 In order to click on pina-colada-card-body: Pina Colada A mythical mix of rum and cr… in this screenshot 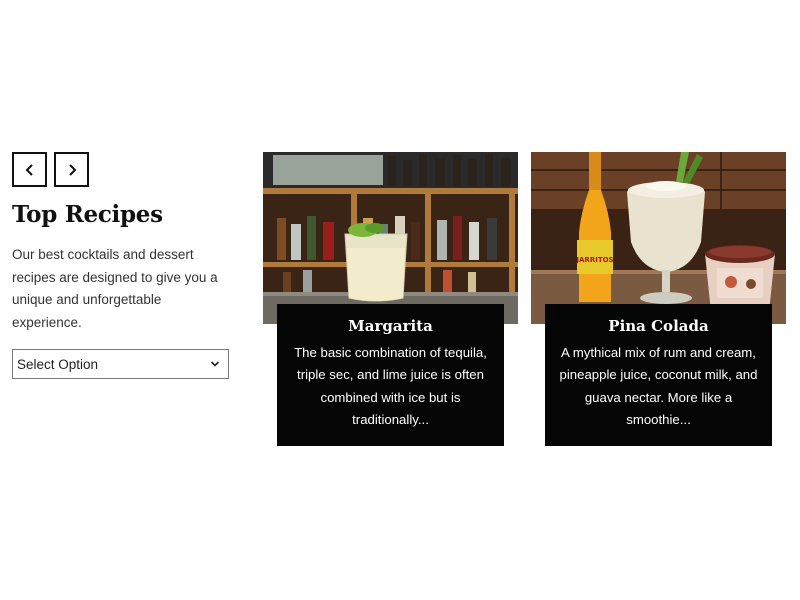, I will do `click(658, 375)`.